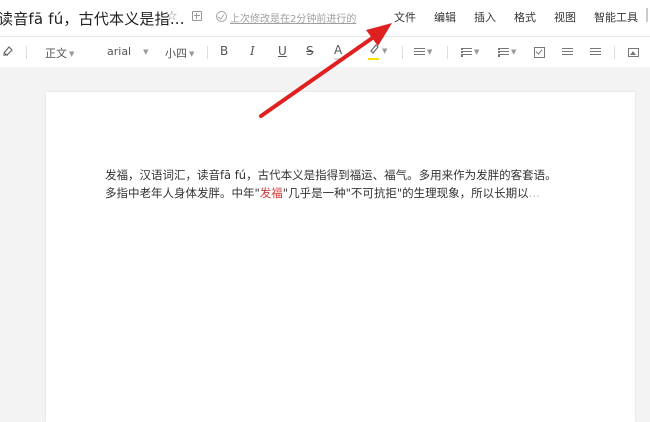  What do you see at coordinates (56, 53) in the screenshot?
I see `paragraph-style-value: 正文` at bounding box center [56, 53].